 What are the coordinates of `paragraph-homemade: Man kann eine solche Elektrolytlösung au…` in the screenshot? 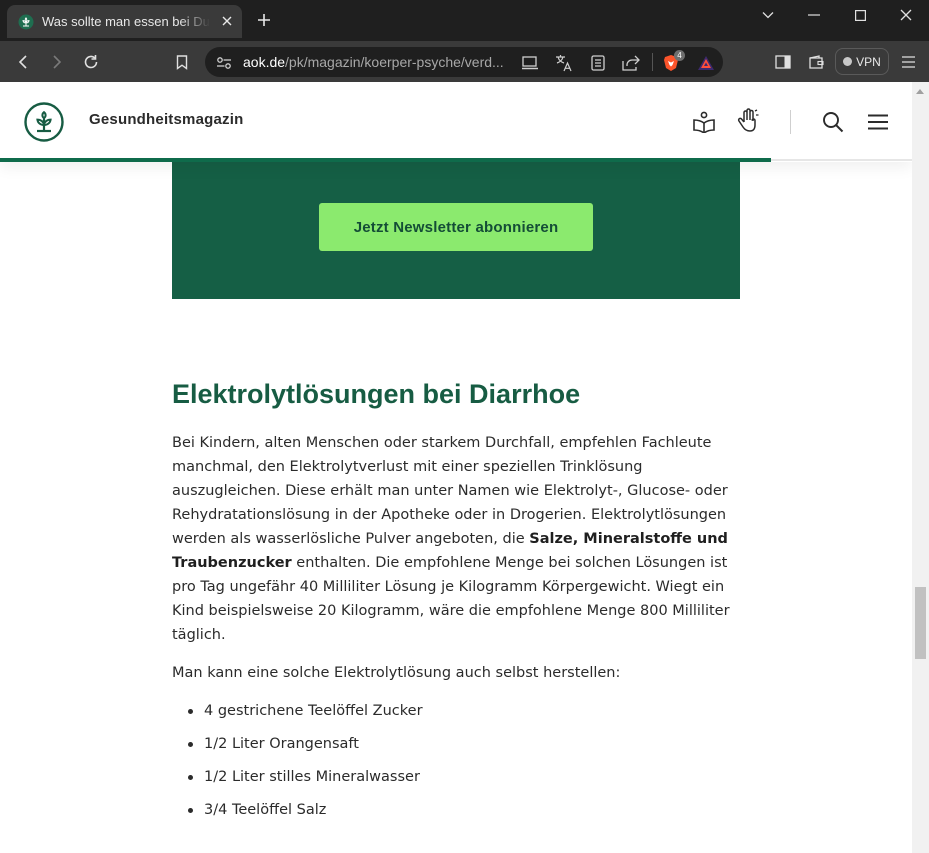 It's located at (396, 673).